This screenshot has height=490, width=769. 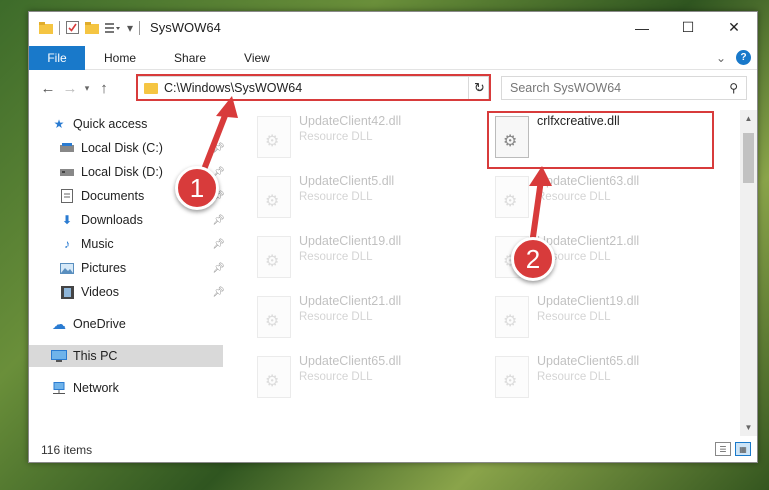 I want to click on file-name: UpdateClient19.dll, so click(x=588, y=301).